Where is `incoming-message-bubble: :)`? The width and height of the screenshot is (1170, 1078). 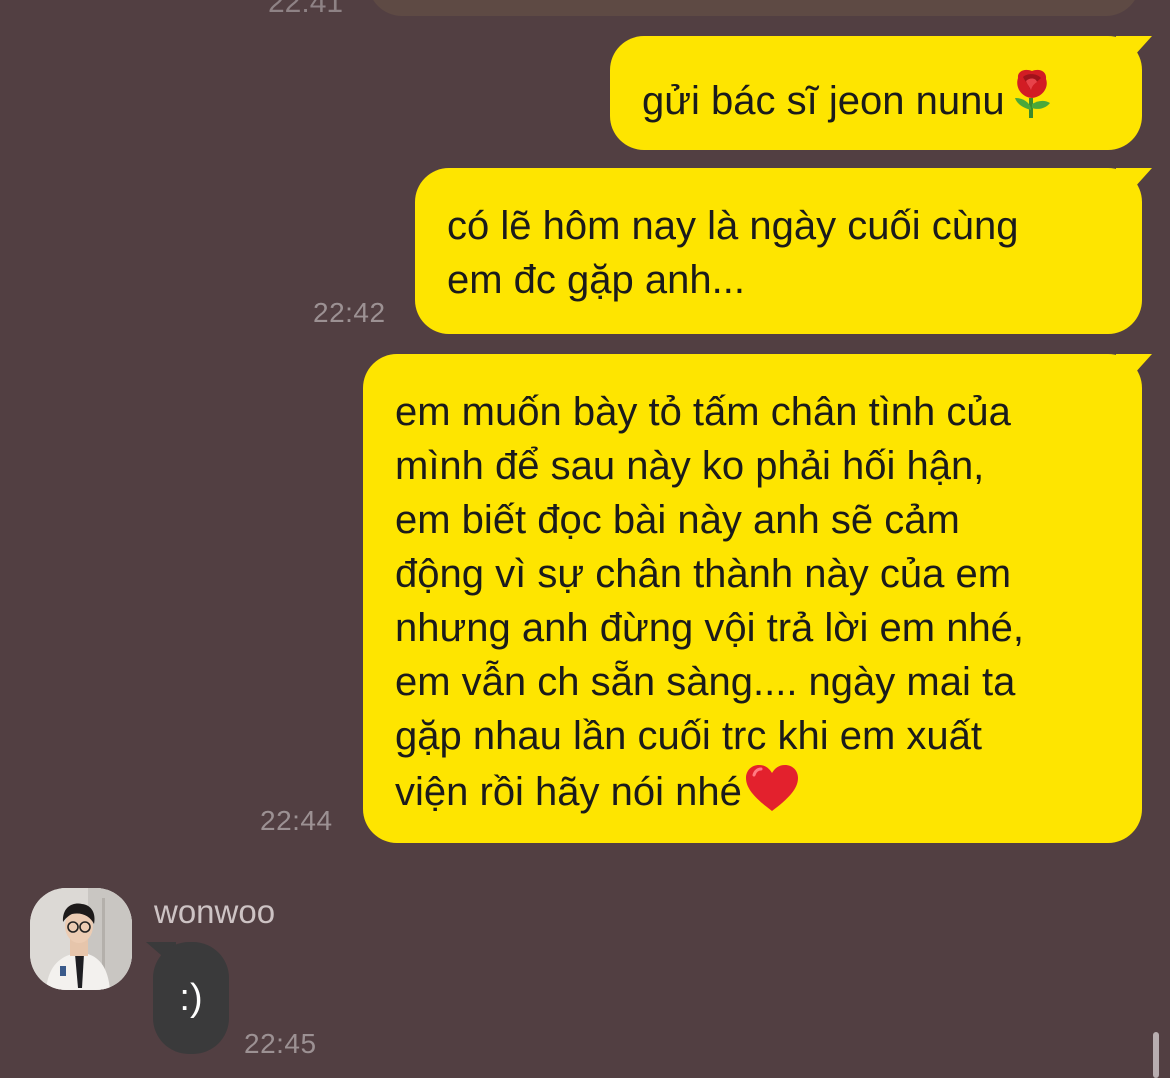
incoming-message-bubble: :) is located at coordinates (191, 998).